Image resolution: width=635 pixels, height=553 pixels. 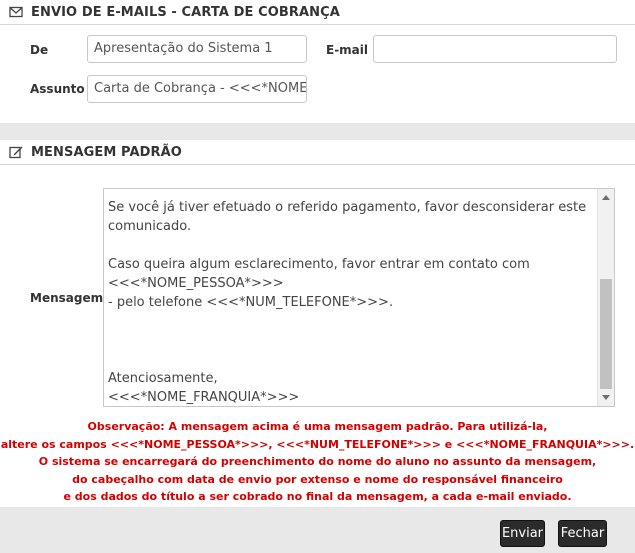 What do you see at coordinates (39, 50) in the screenshot?
I see `de-label: De` at bounding box center [39, 50].